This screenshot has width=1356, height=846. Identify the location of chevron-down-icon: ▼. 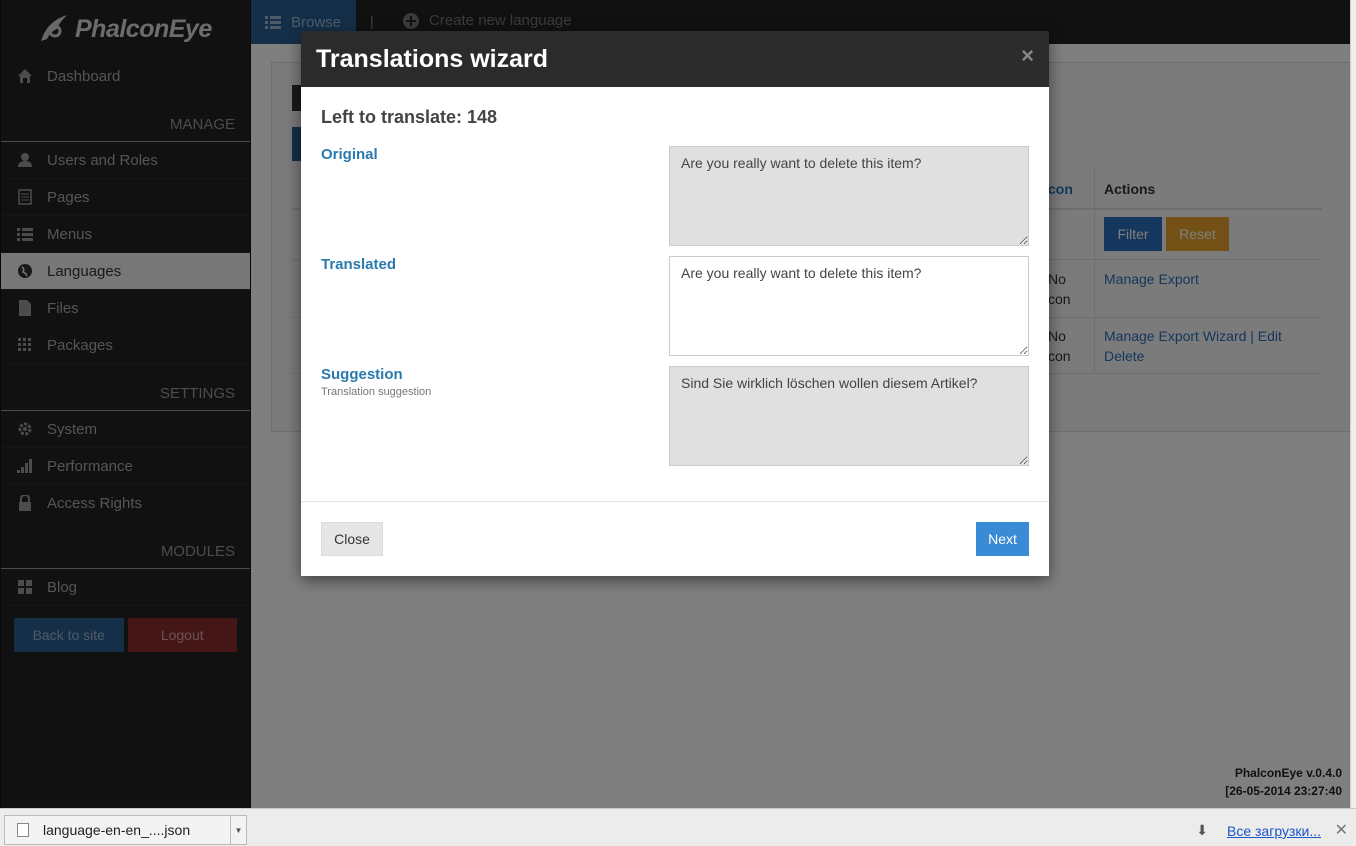
(238, 830).